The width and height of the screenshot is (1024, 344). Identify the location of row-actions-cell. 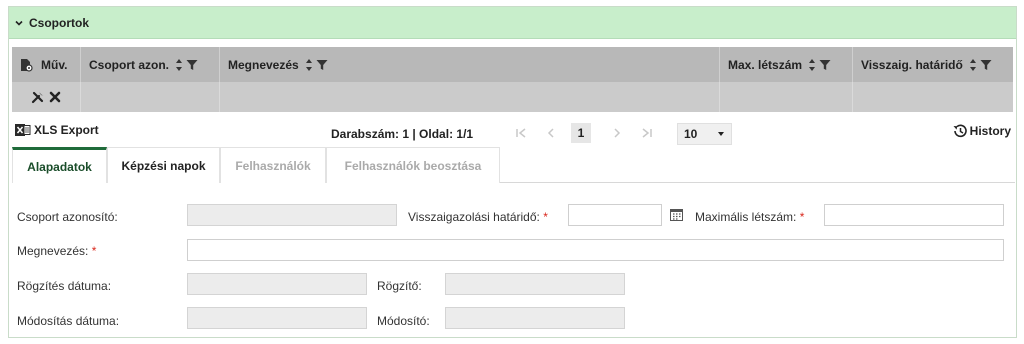
(46, 97).